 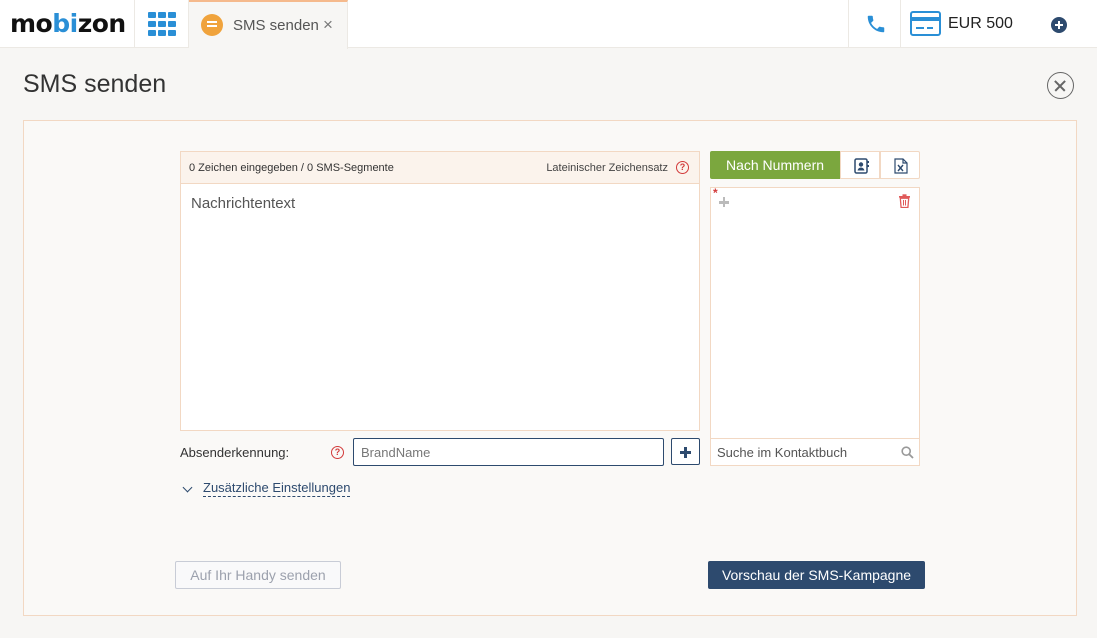 I want to click on sender-id-label: Absenderkennung:, so click(x=235, y=452).